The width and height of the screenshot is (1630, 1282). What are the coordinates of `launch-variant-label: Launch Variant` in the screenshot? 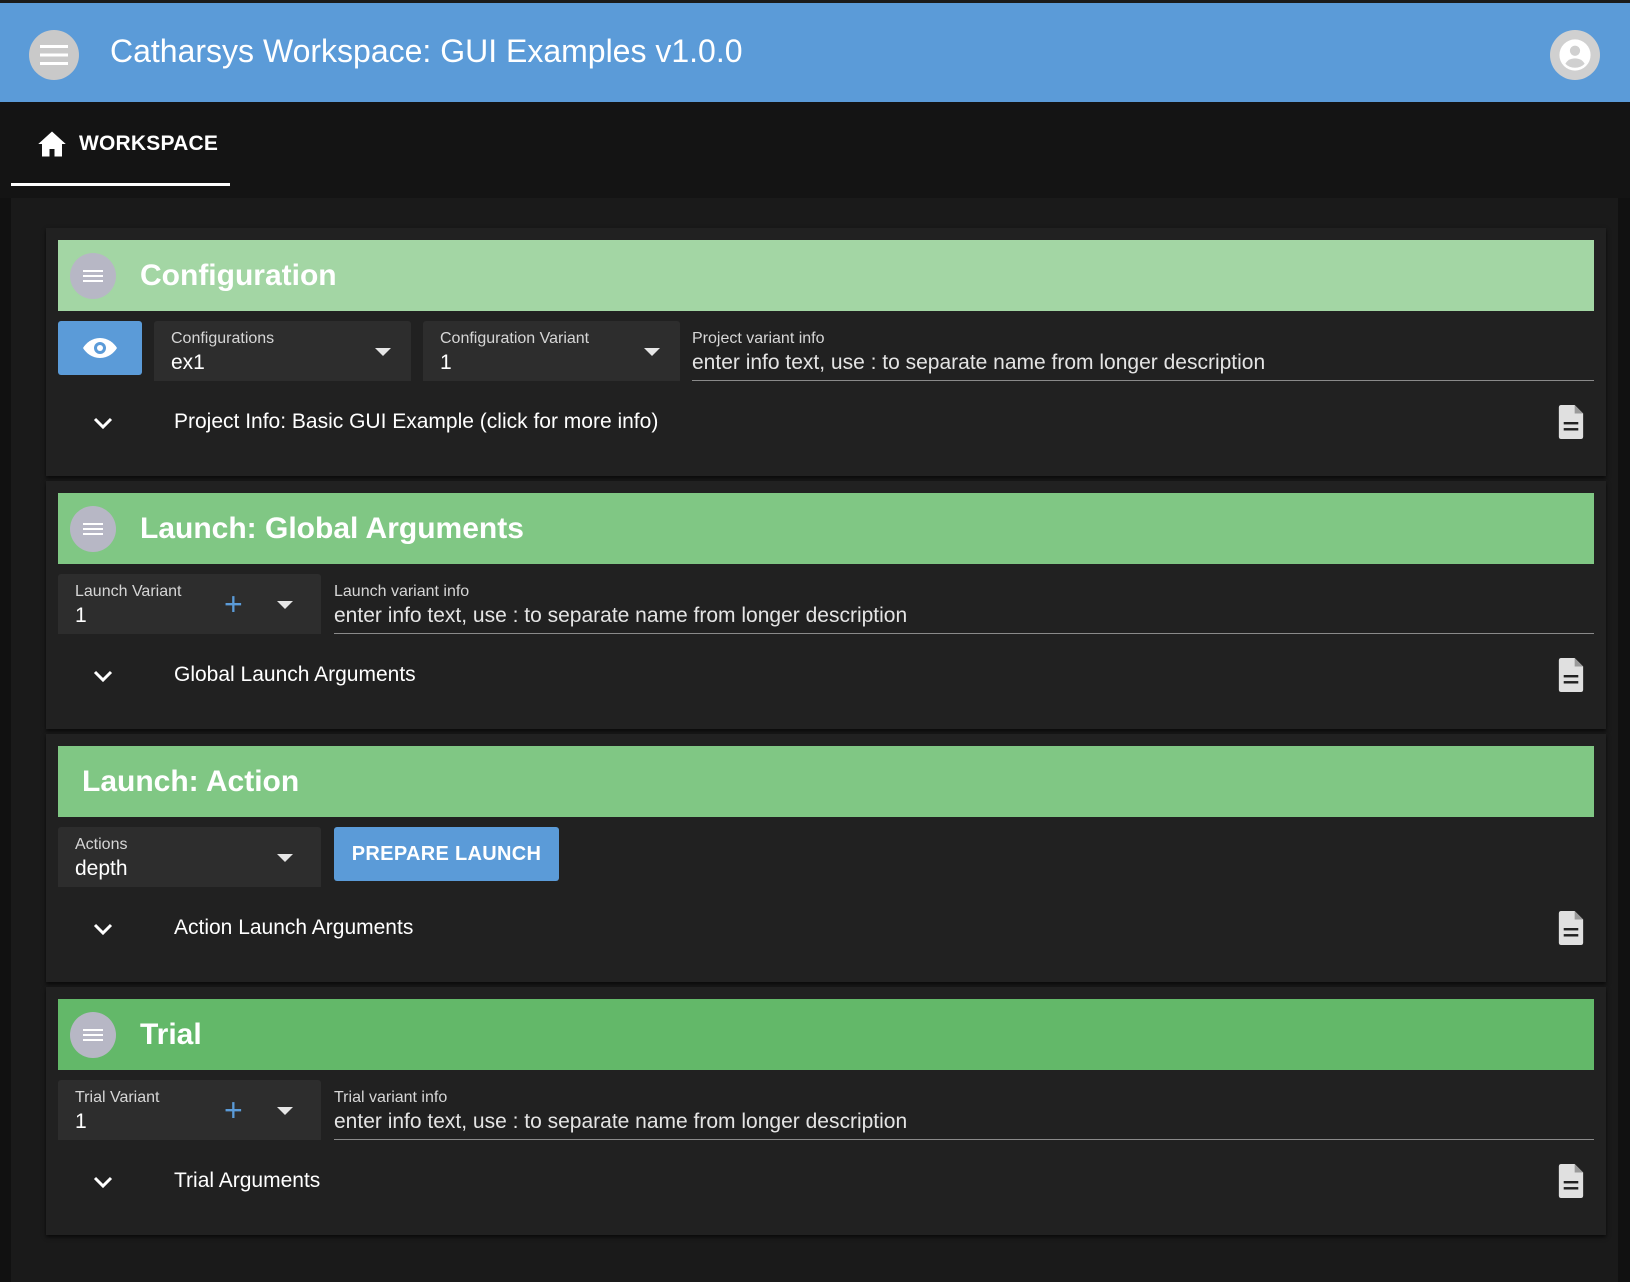 It's located at (128, 591).